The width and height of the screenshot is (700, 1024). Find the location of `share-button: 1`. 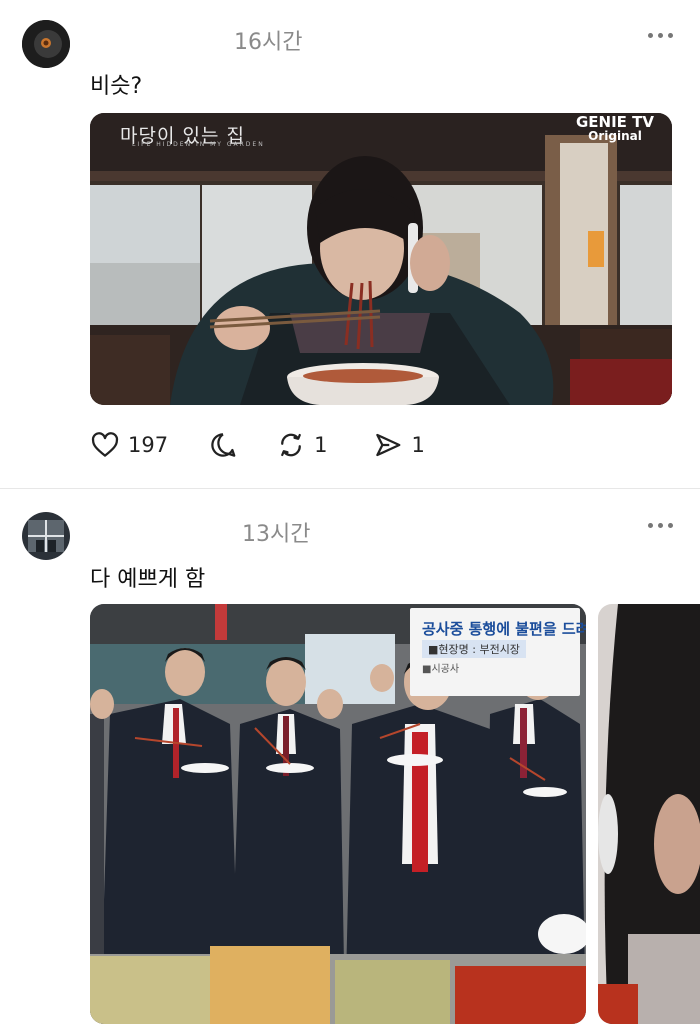

share-button: 1 is located at coordinates (399, 445).